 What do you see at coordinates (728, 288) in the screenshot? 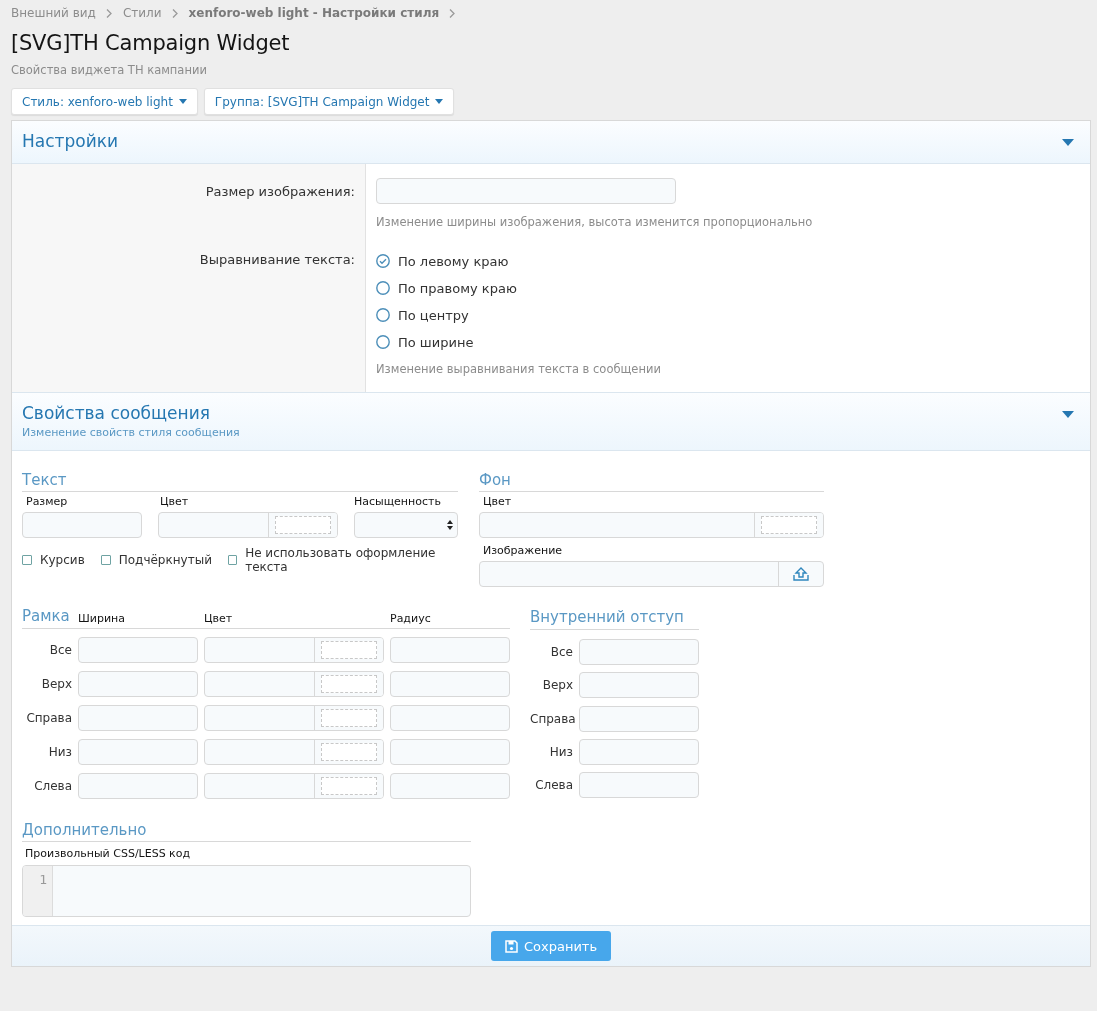
I see `radio-option: По правому краю` at bounding box center [728, 288].